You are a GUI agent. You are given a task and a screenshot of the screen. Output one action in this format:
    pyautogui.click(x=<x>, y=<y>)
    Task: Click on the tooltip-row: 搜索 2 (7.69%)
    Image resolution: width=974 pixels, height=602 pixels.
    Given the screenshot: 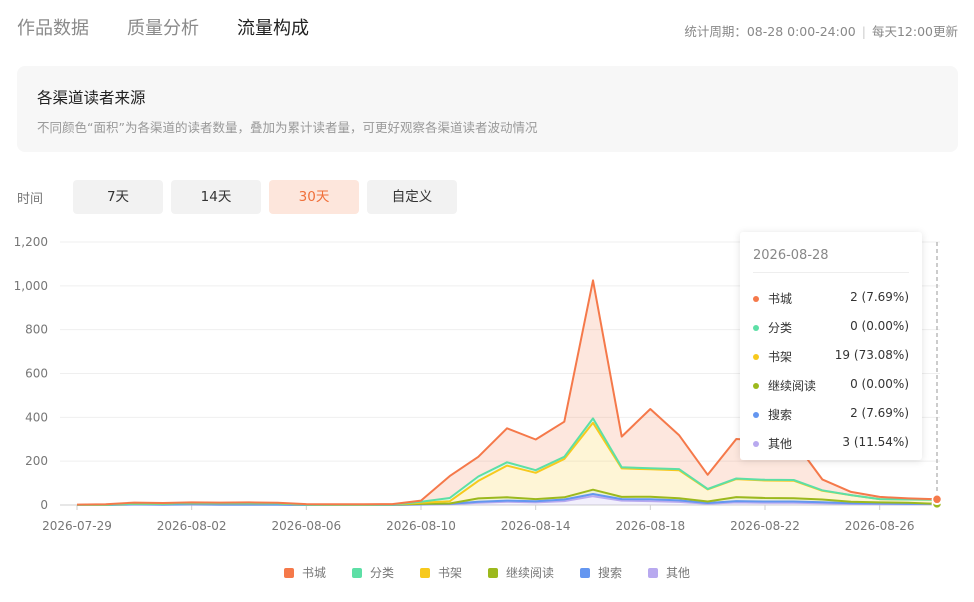 What is the action you would take?
    pyautogui.click(x=831, y=415)
    